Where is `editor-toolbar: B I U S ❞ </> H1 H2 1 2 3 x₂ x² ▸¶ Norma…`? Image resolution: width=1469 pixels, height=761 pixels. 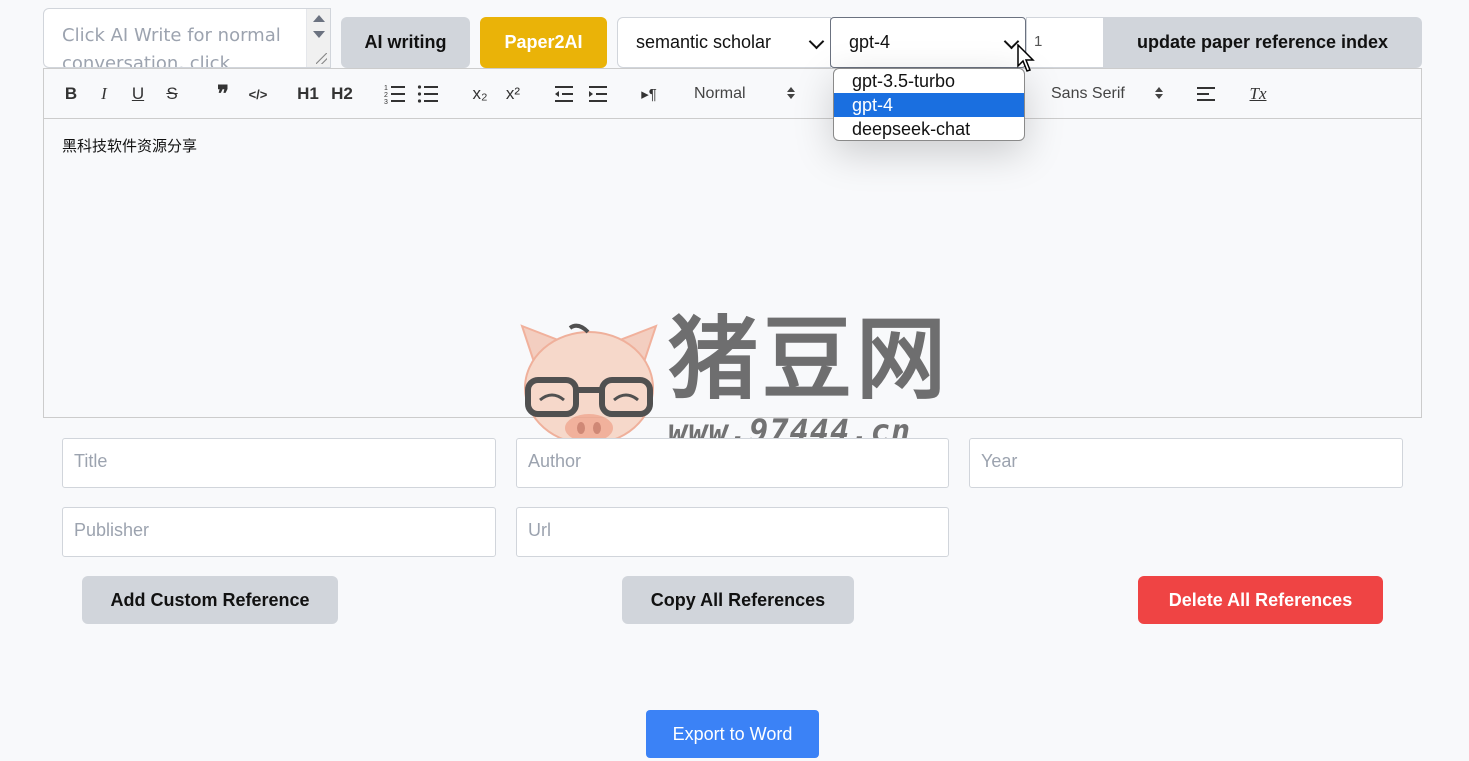
editor-toolbar: B I U S ❞ </> H1 H2 1 2 3 x₂ x² ▸¶ Norma… is located at coordinates (732, 93).